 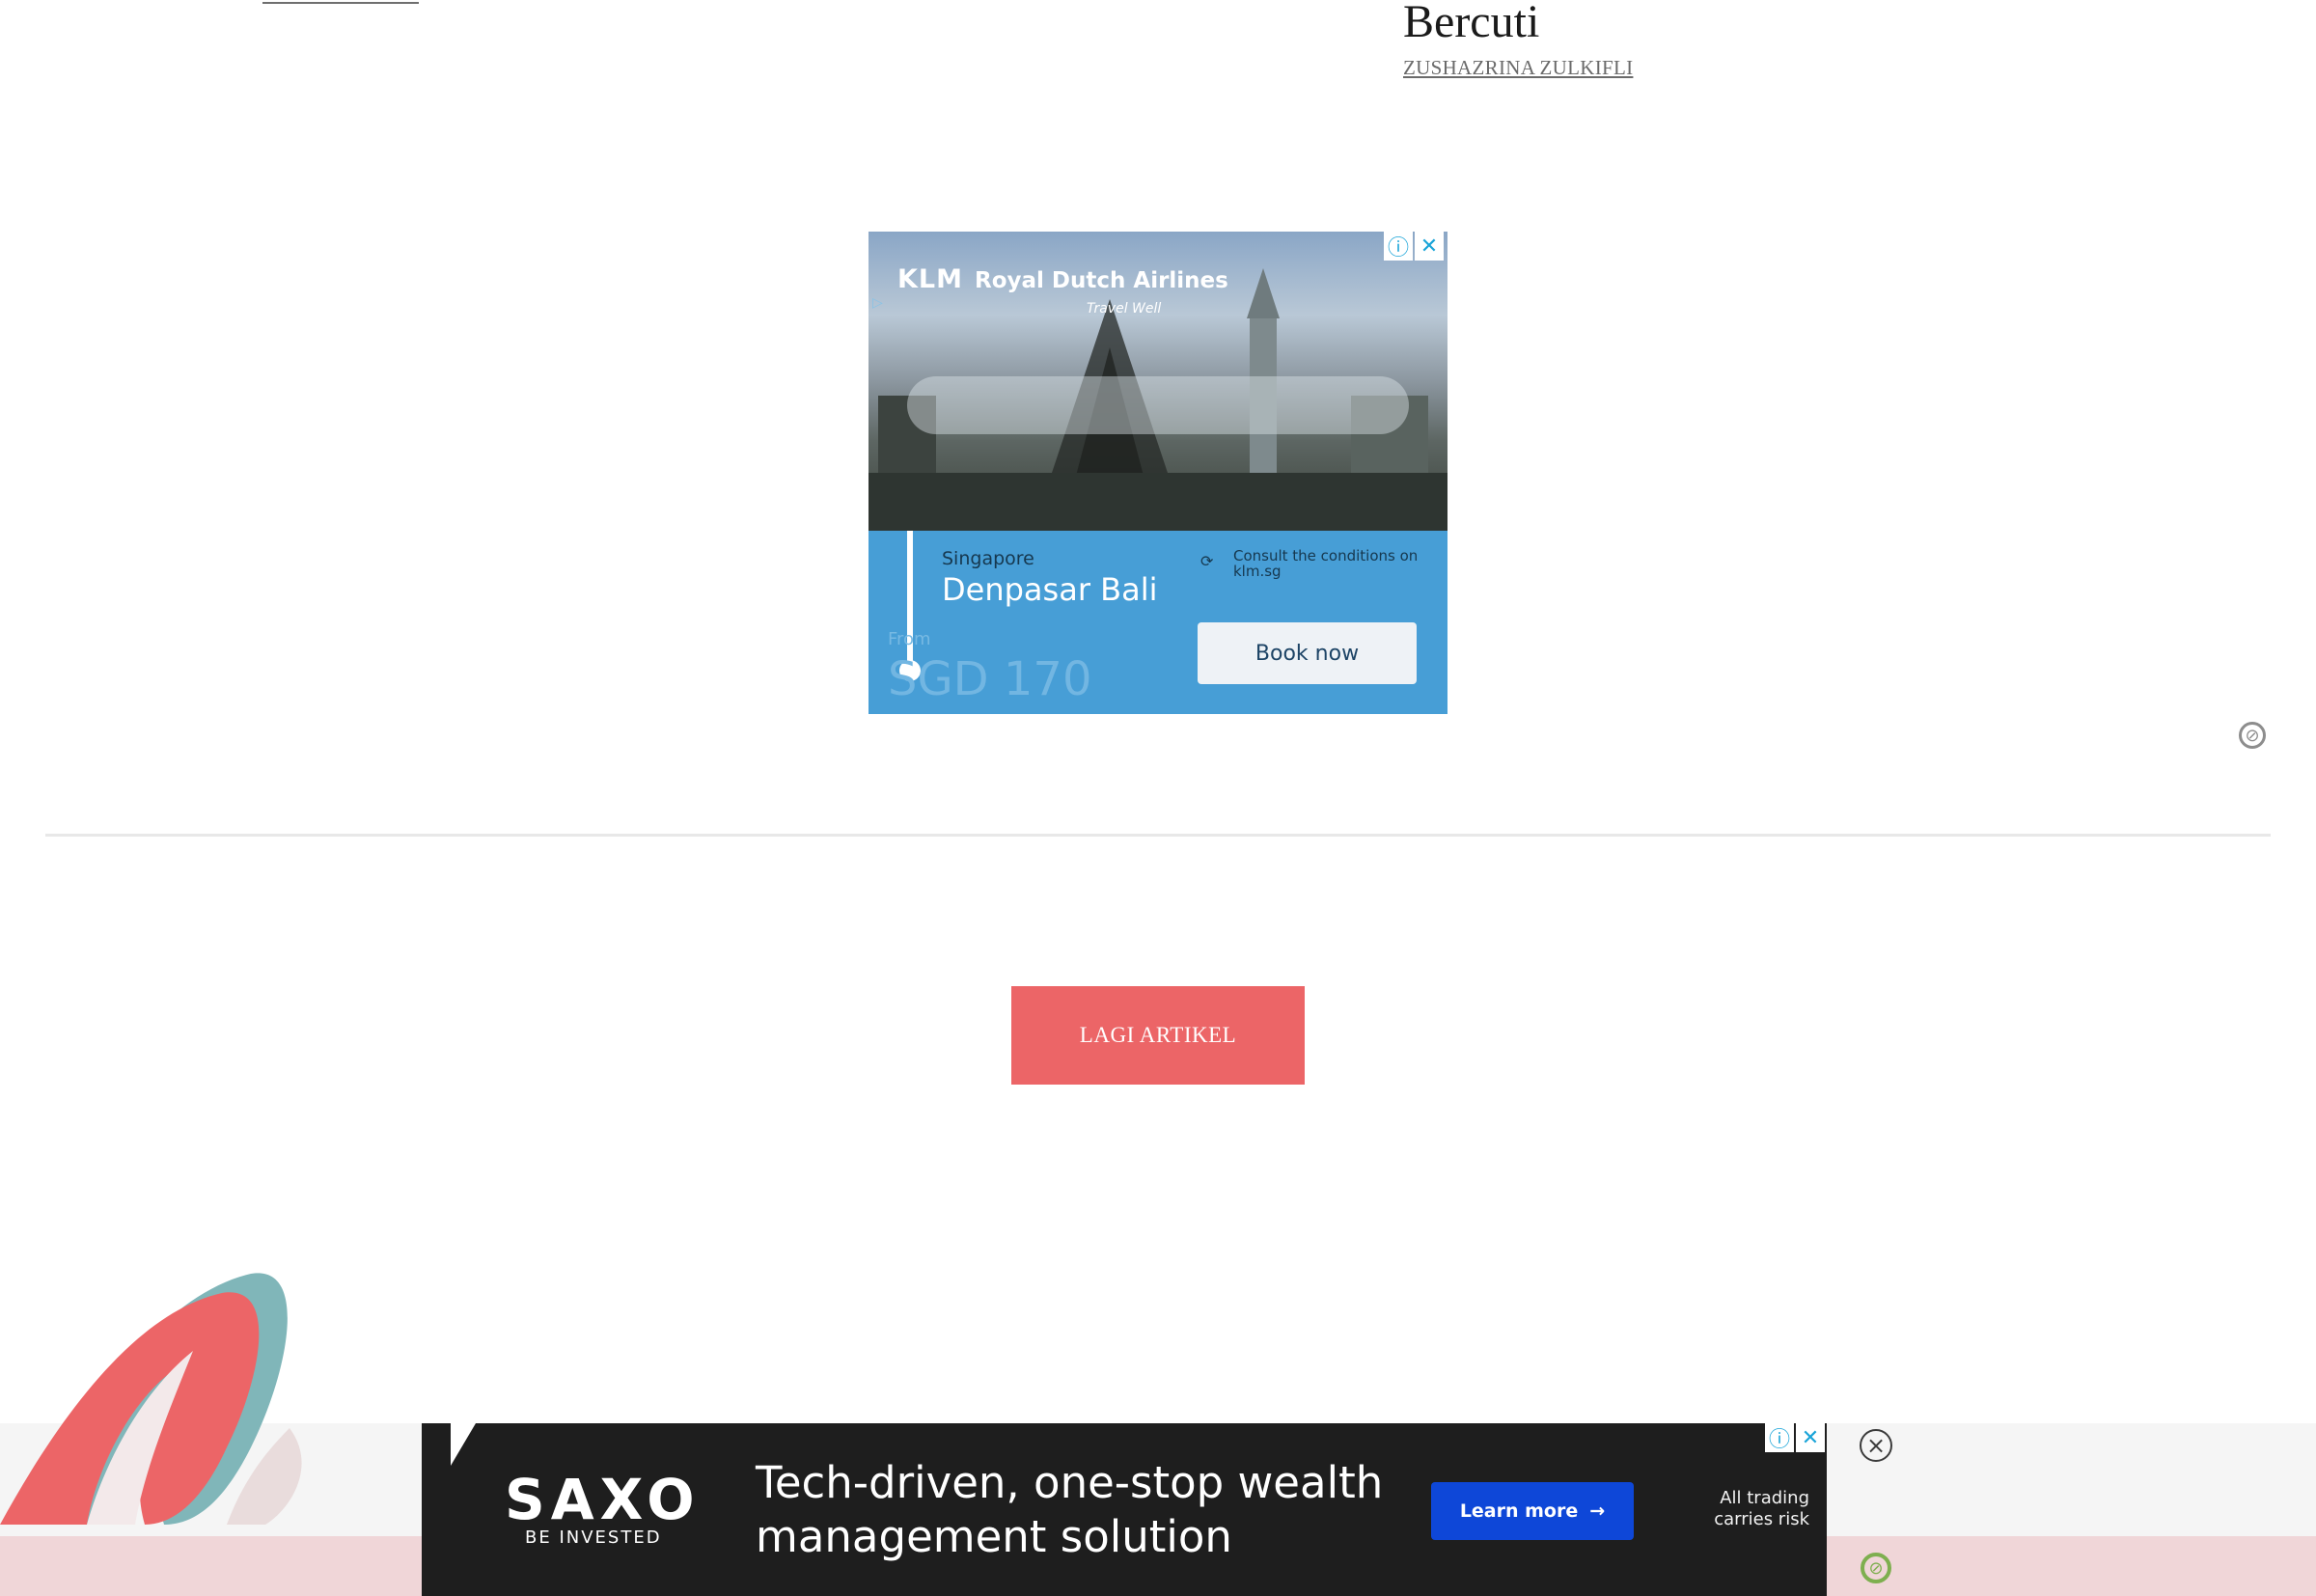 What do you see at coordinates (988, 558) in the screenshot?
I see `route-origin: Singapore` at bounding box center [988, 558].